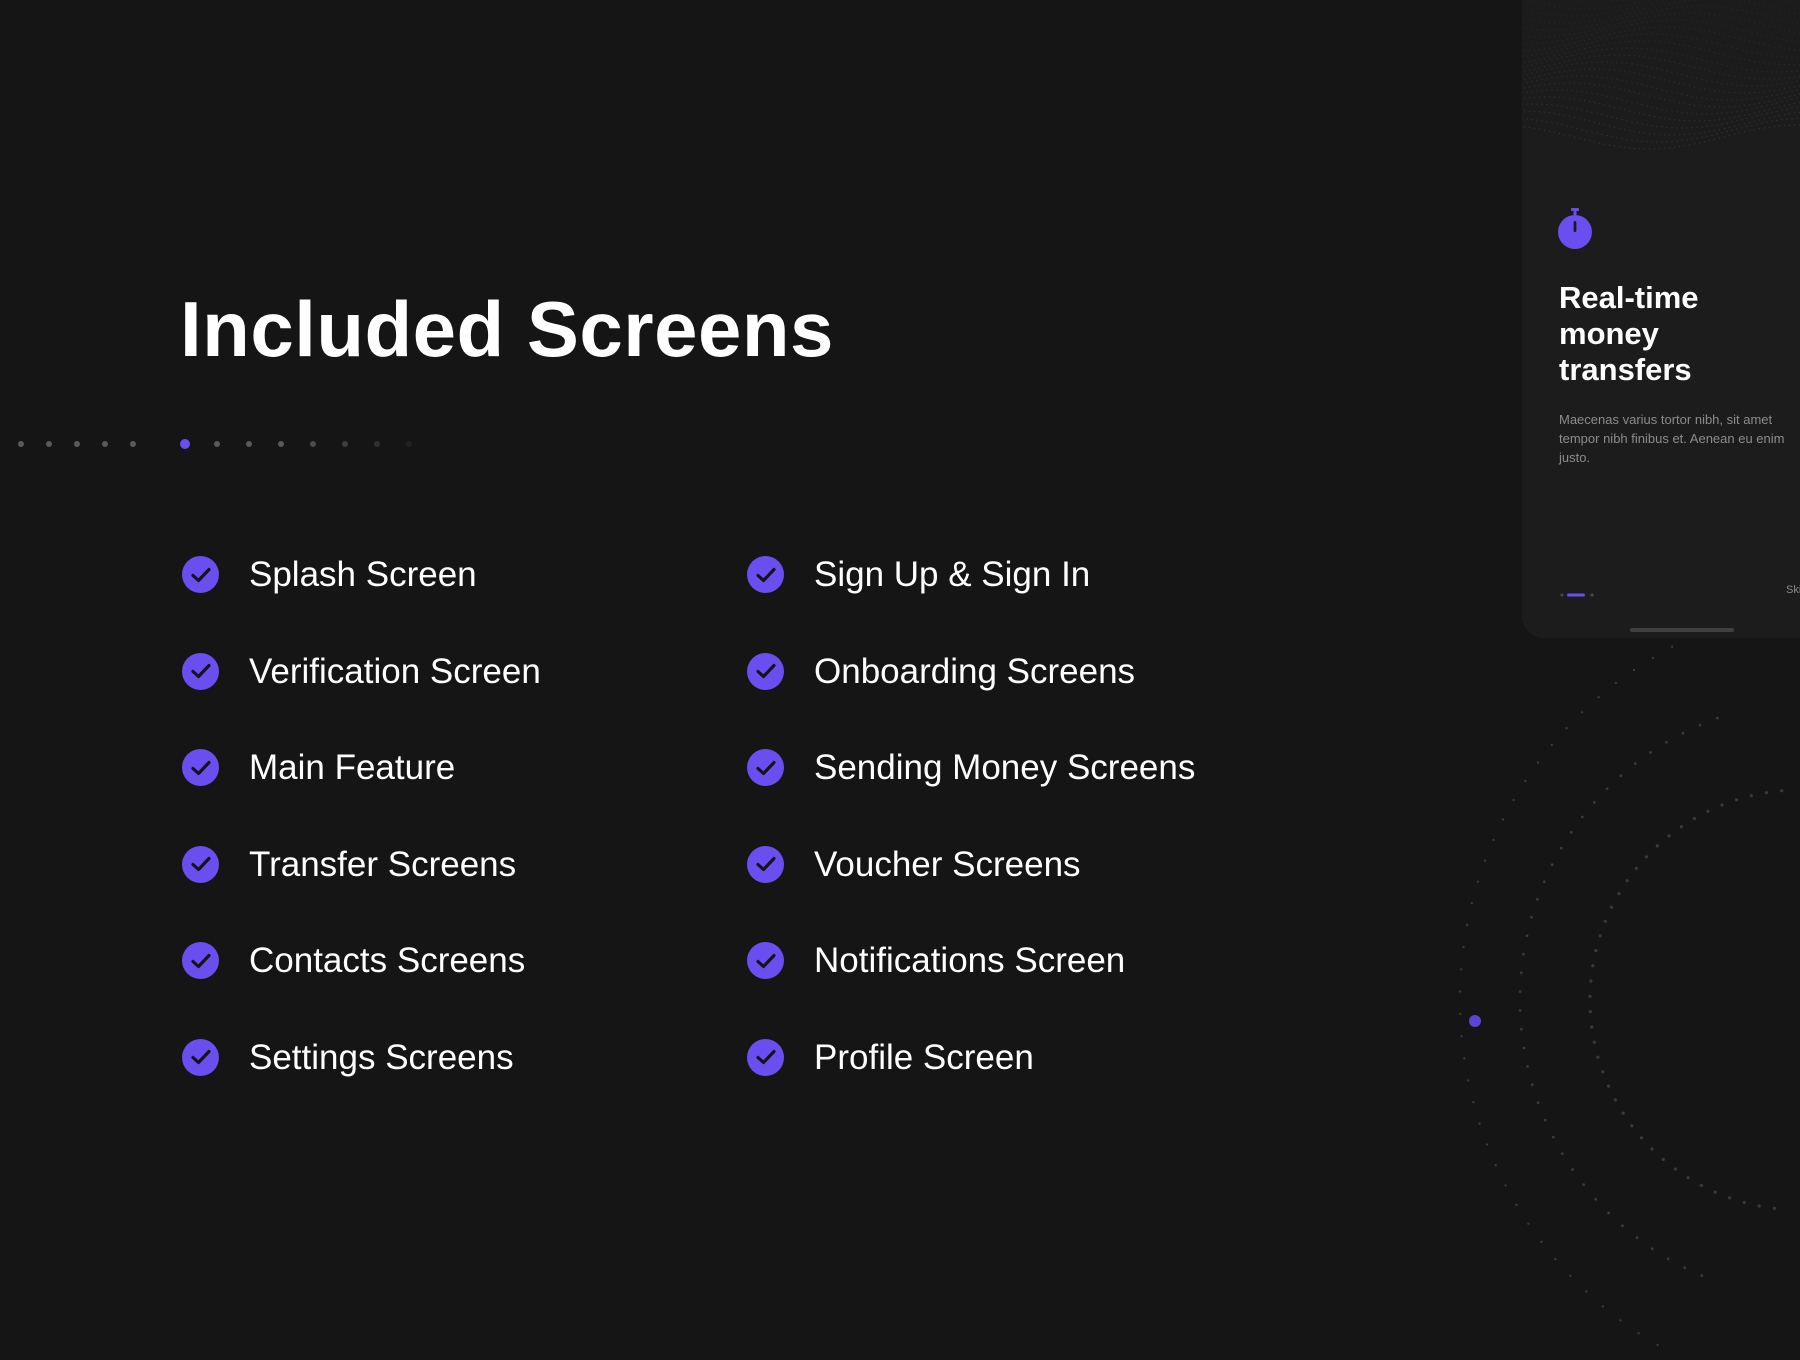  I want to click on dotted-arc-decoration, so click(1621, 996).